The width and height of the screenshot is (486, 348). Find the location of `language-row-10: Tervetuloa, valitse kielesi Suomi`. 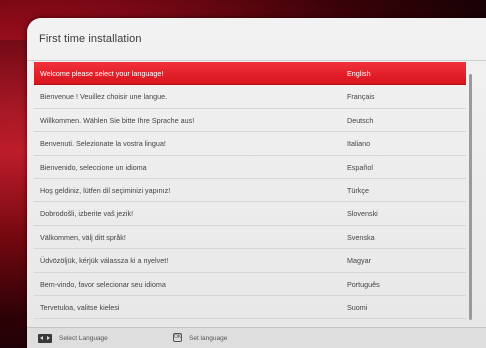

language-row-10: Tervetuloa, valitse kielesi Suomi is located at coordinates (250, 308).